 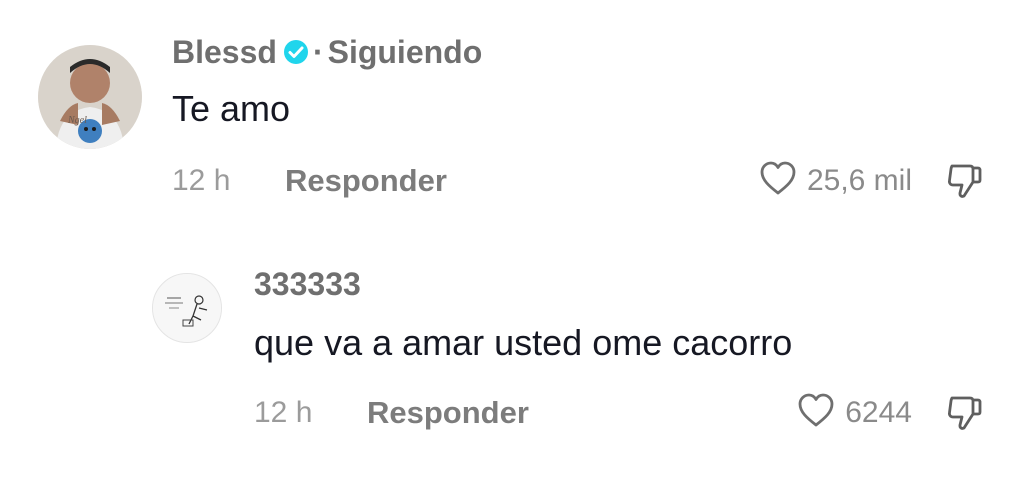 I want to click on avatar, so click(x=187, y=308).